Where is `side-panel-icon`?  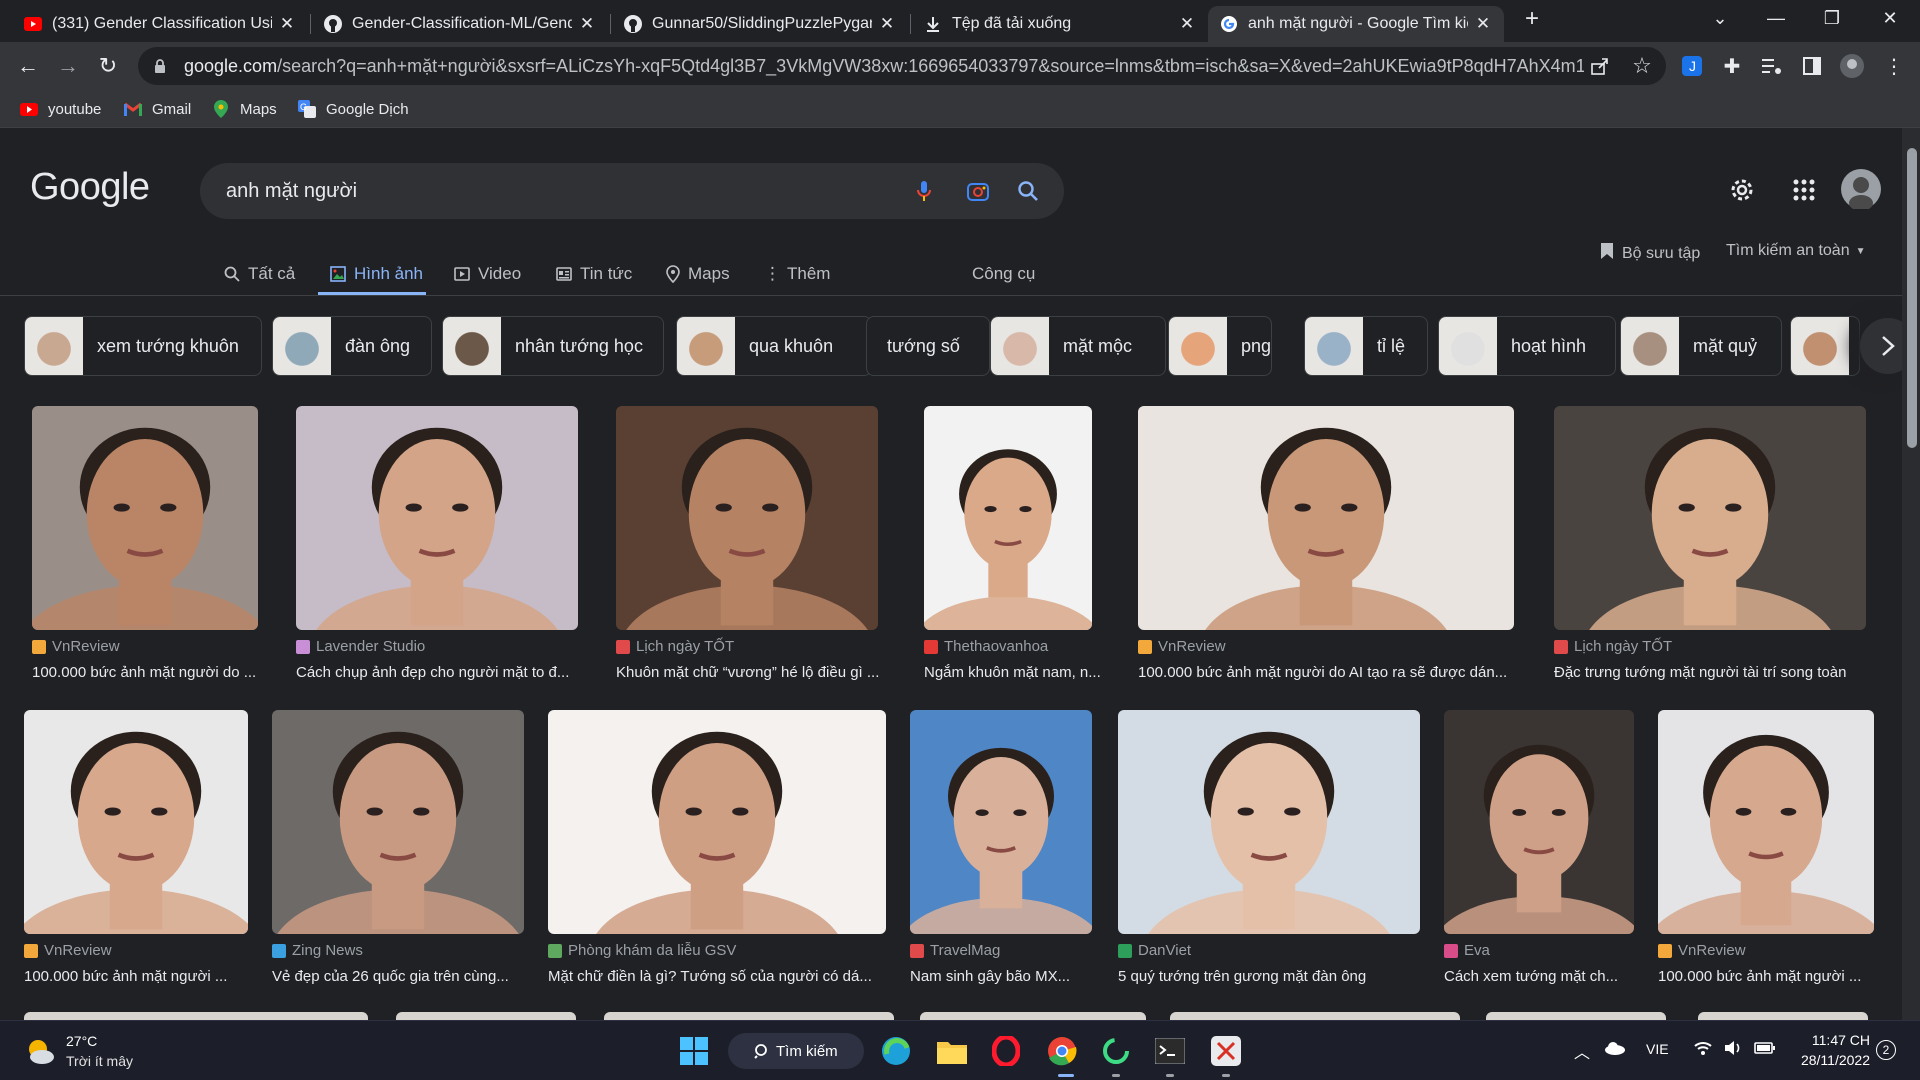
side-panel-icon is located at coordinates (1812, 66).